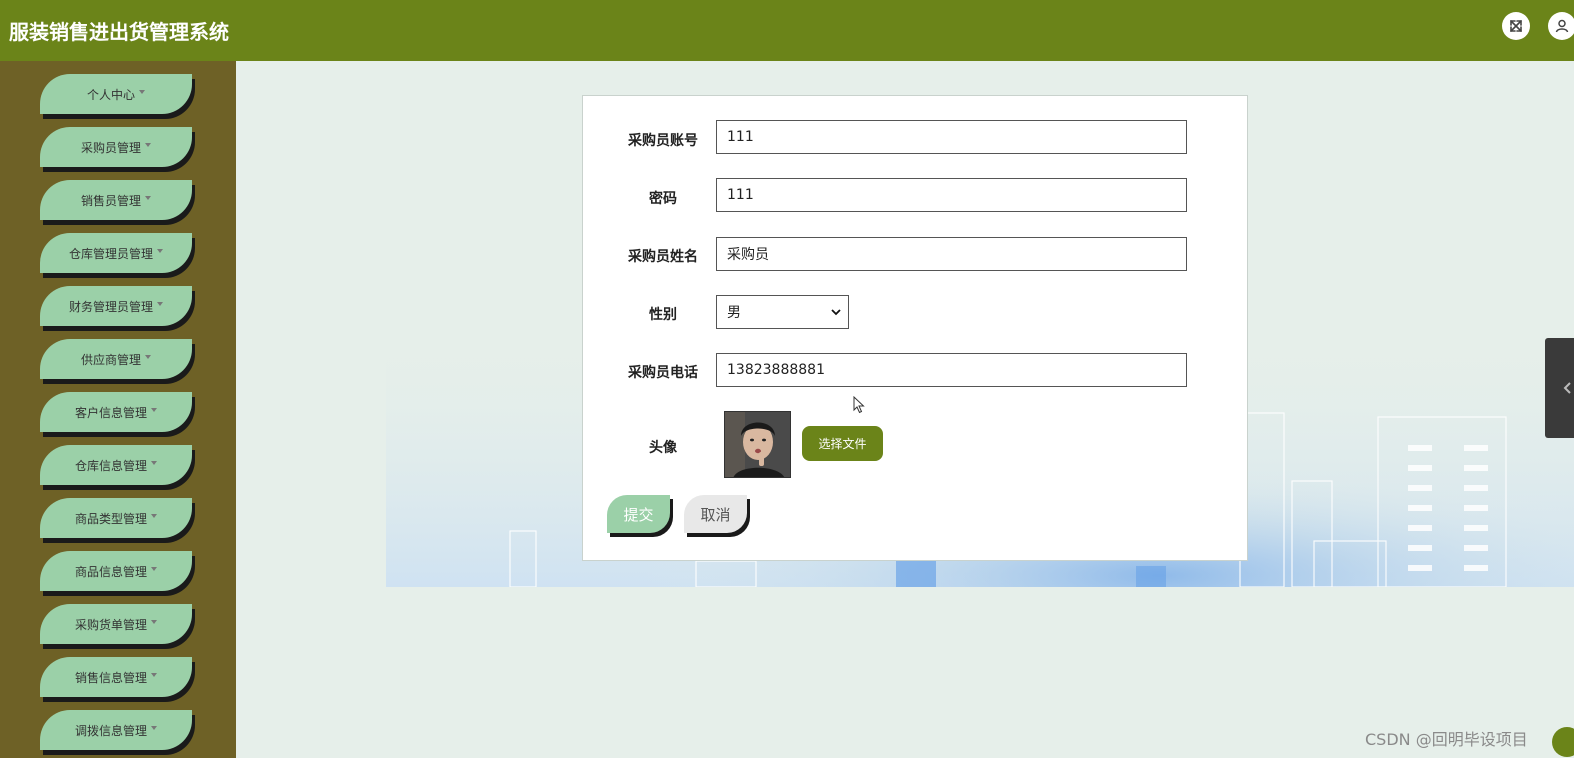 The width and height of the screenshot is (1574, 758). What do you see at coordinates (119, 32) in the screenshot?
I see `app-title: 服装销售进出货管理系统` at bounding box center [119, 32].